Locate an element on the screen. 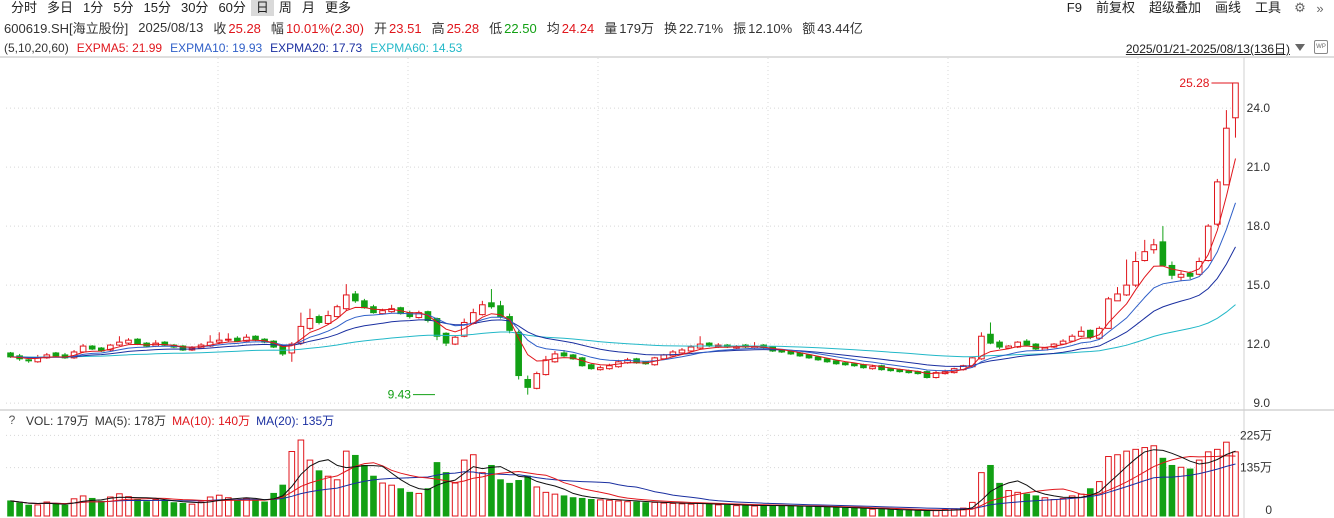 The image size is (1334, 518). volume-tick-label: 135万 is located at coordinates (1256, 468).